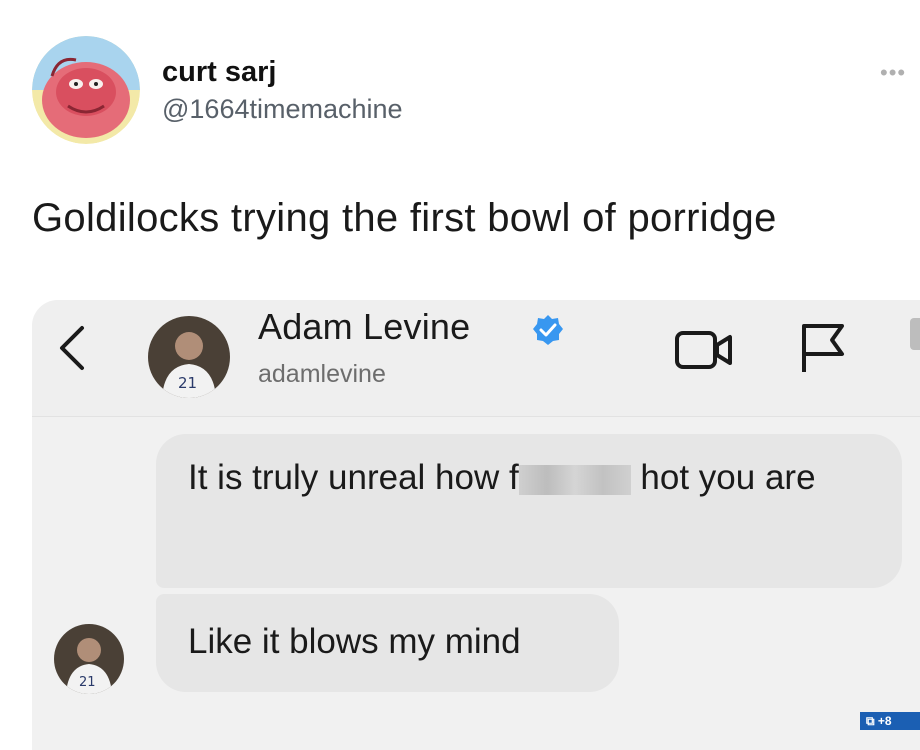 This screenshot has height=750, width=920. What do you see at coordinates (72, 348) in the screenshot?
I see `back-chevron-icon` at bounding box center [72, 348].